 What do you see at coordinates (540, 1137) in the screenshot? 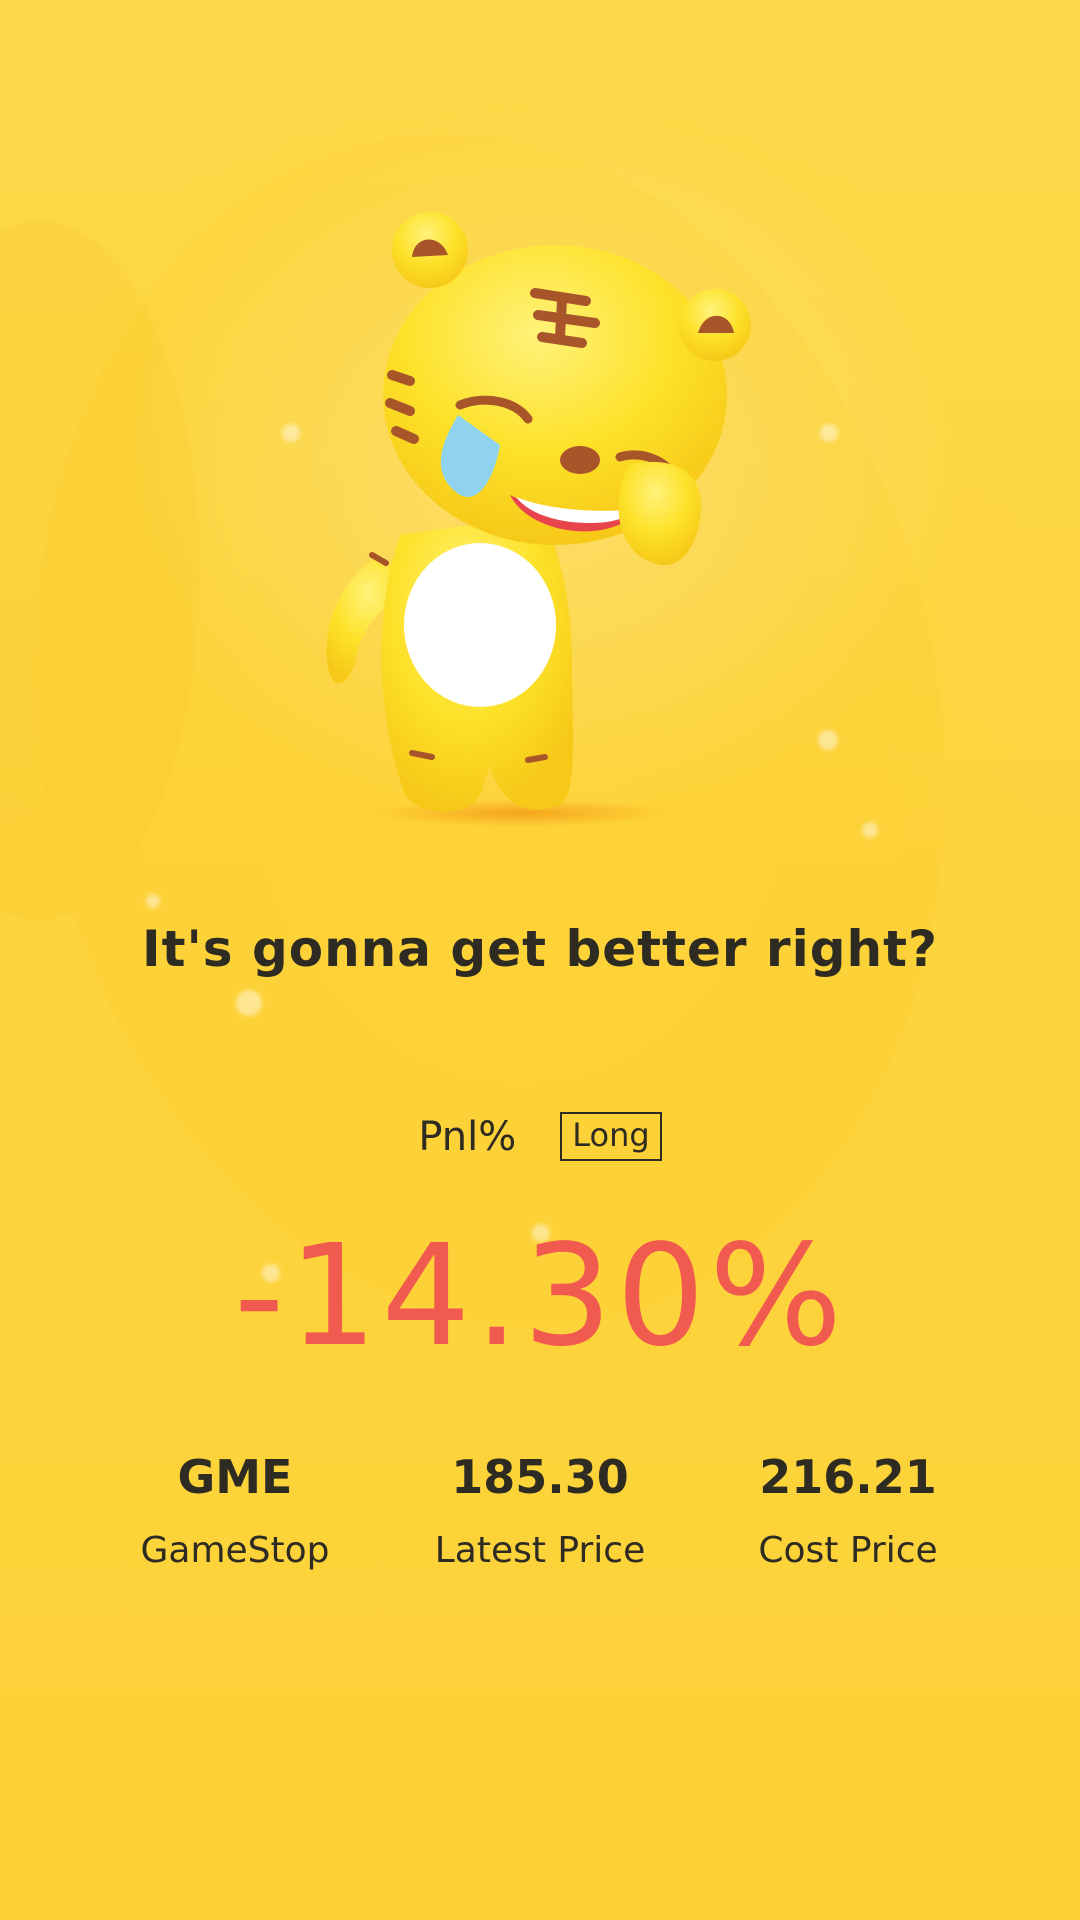
I see `pnl-row: Pnl% Long` at bounding box center [540, 1137].